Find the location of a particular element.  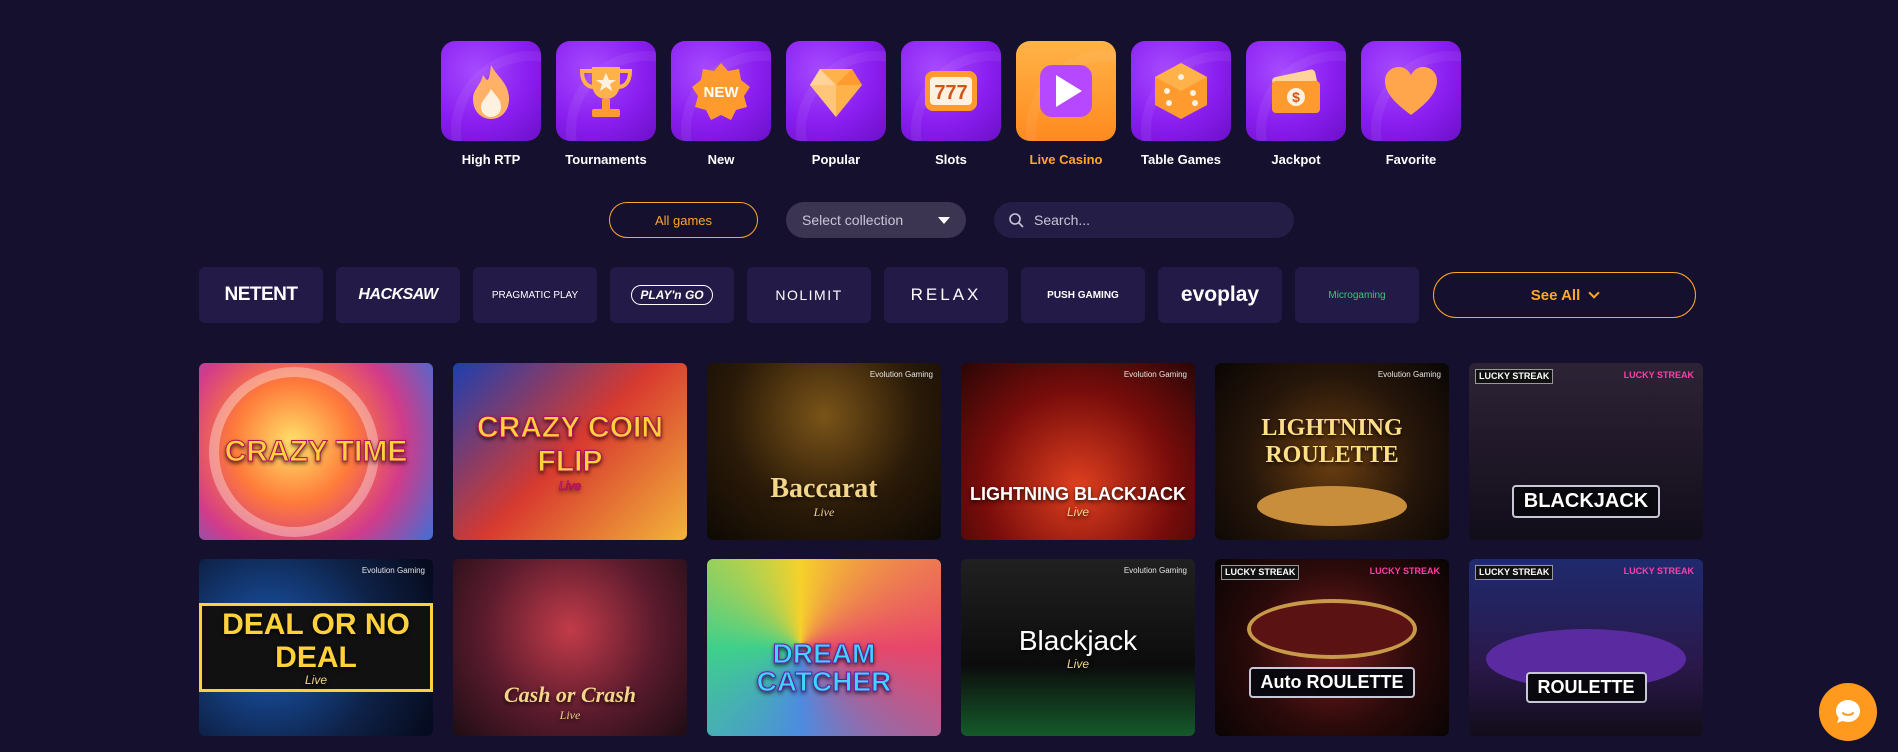

provider-name: Microgaming is located at coordinates (1357, 295).